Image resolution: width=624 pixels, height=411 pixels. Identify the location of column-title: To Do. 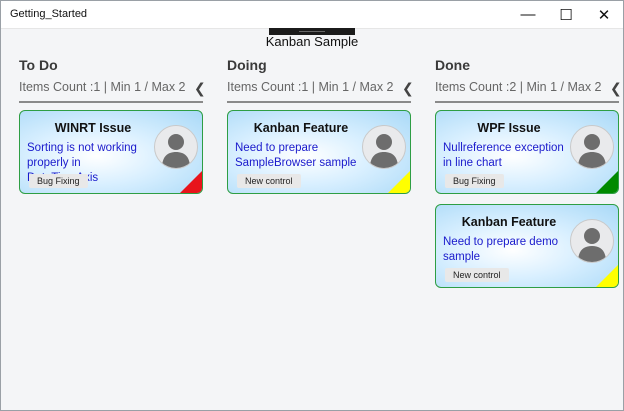
(38, 65).